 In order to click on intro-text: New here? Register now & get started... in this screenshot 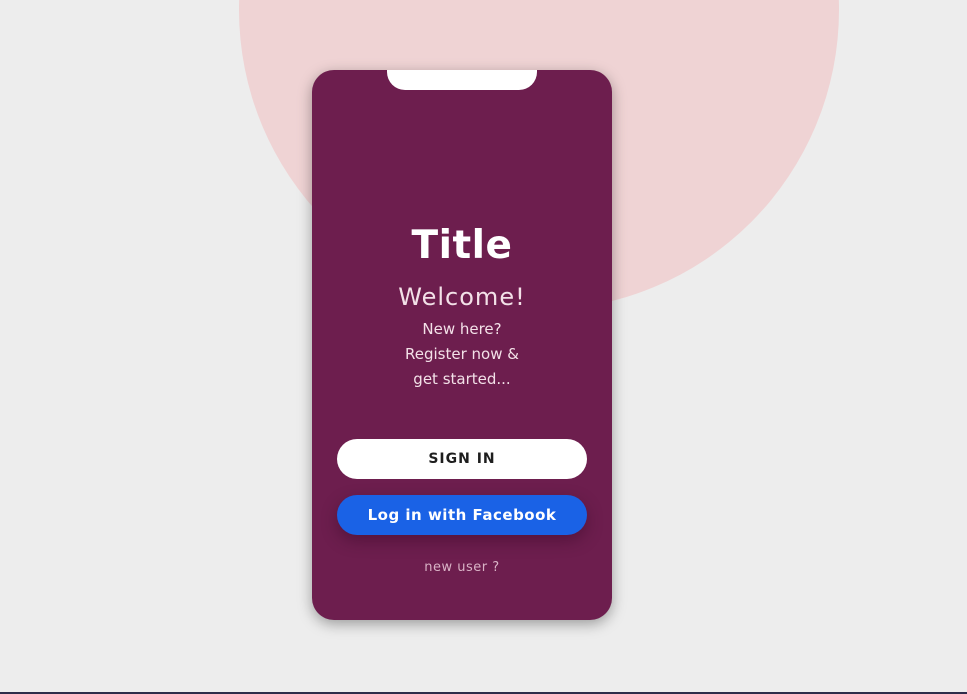, I will do `click(462, 354)`.